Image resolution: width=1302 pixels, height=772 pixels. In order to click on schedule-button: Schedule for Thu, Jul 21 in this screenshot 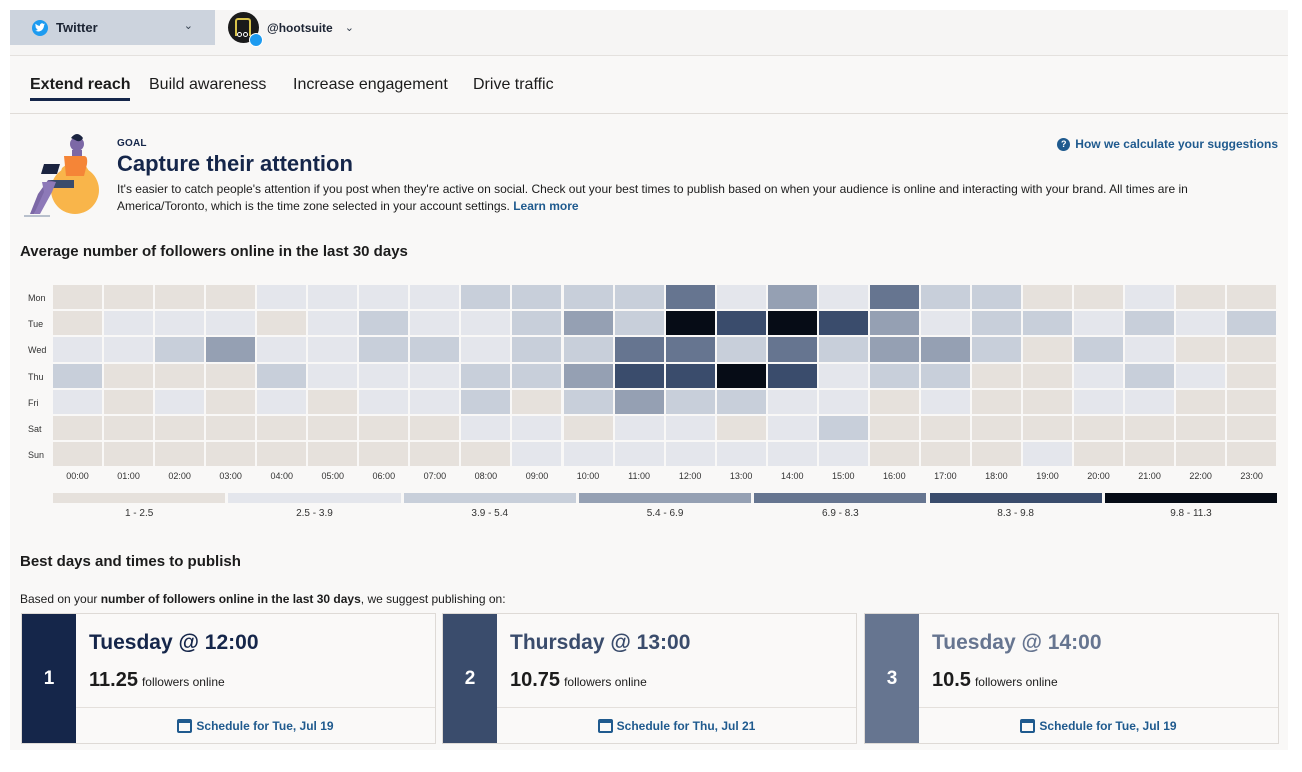, I will do `click(676, 726)`.